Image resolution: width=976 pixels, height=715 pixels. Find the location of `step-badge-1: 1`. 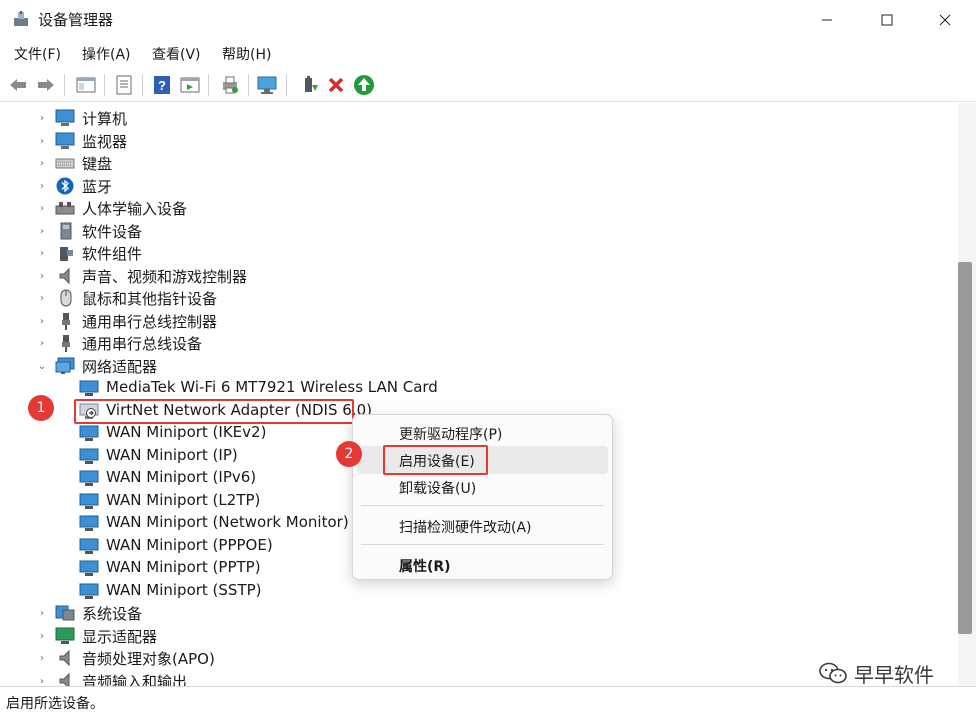

step-badge-1: 1 is located at coordinates (41, 408).